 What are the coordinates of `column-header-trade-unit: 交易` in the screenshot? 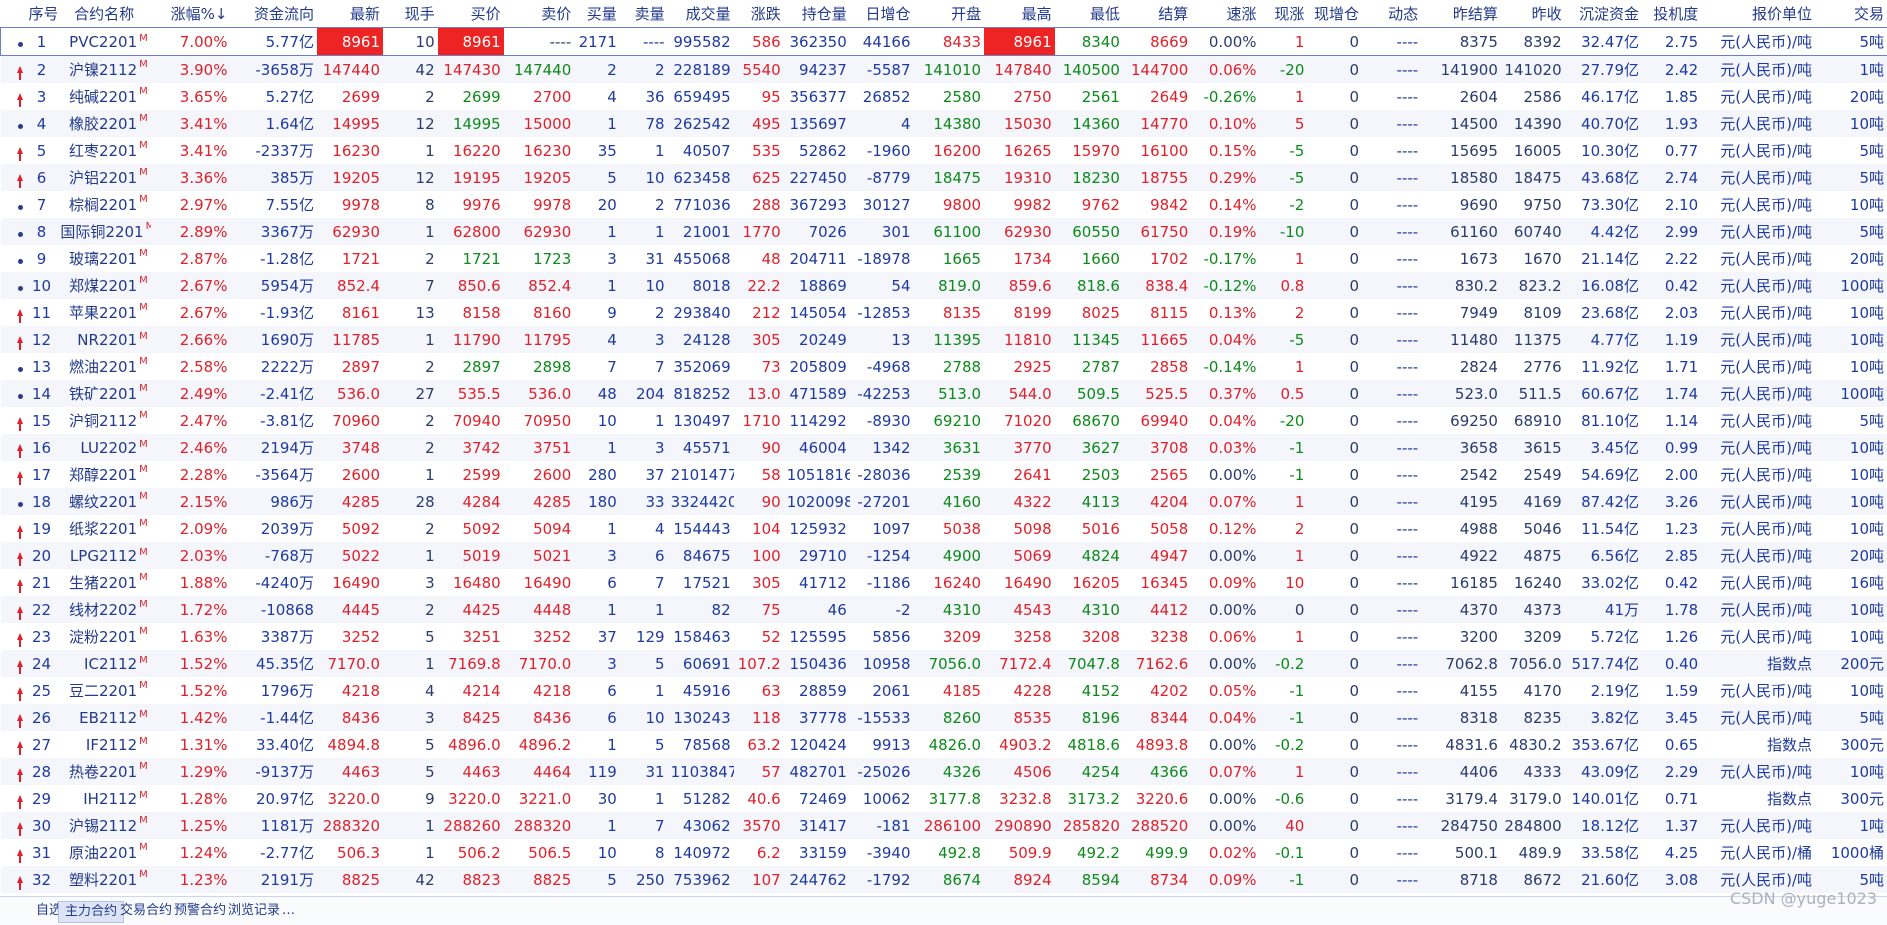 It's located at (1851, 14).